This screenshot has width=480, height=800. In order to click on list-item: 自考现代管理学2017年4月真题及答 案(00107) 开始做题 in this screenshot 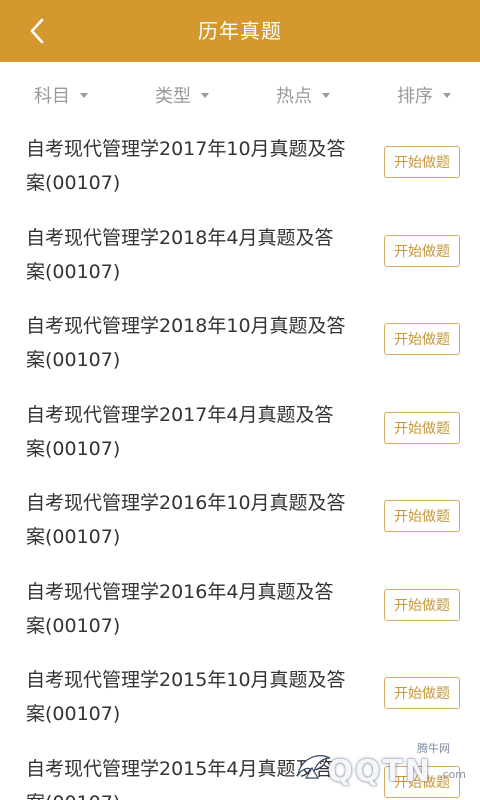, I will do `click(240, 436)`.